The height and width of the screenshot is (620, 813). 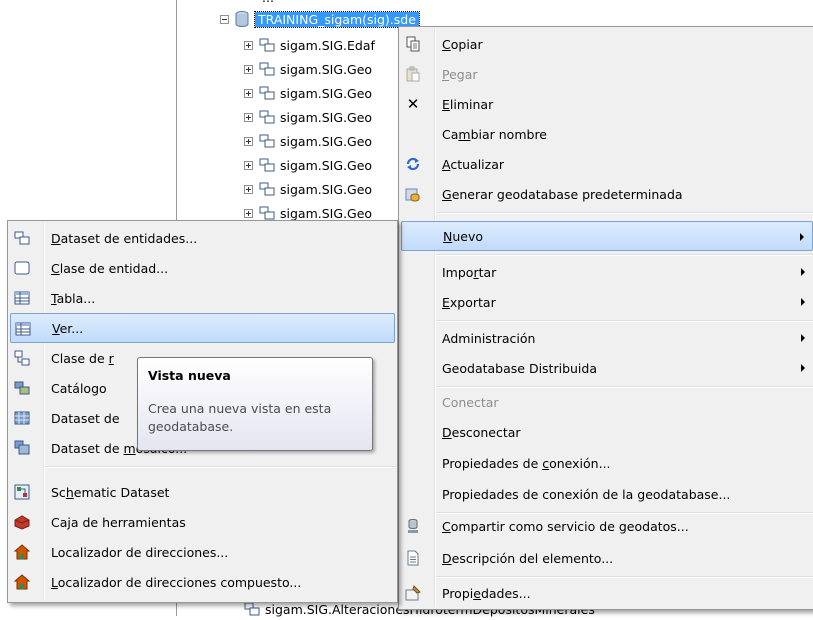 I want to click on menu-item-label: Clase de r, so click(x=82, y=358).